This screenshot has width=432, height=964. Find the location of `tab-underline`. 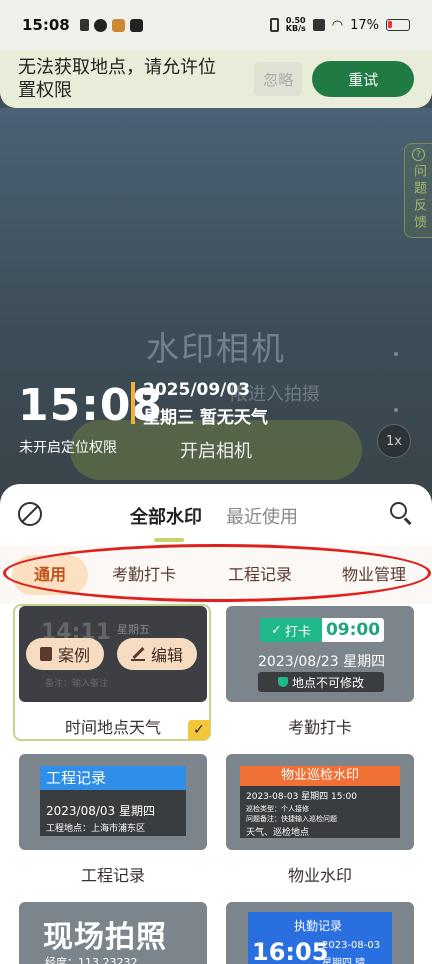

tab-underline is located at coordinates (169, 540).